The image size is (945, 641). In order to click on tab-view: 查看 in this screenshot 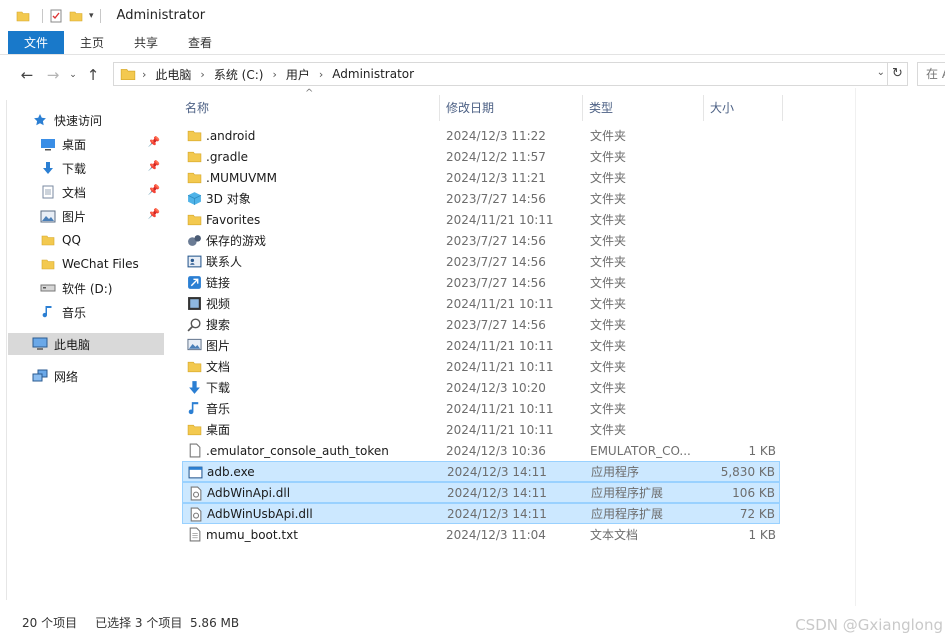, I will do `click(200, 42)`.